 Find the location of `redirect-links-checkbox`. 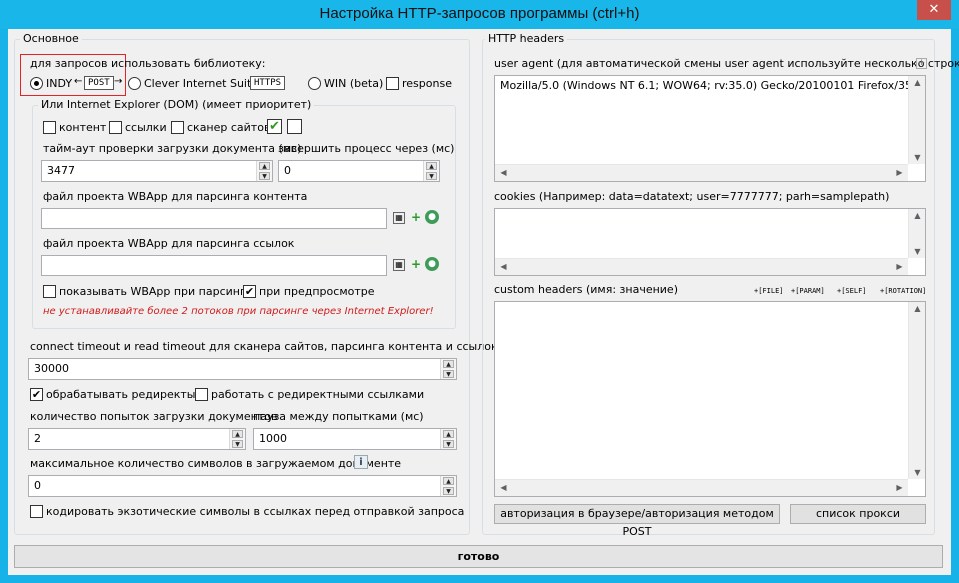

redirect-links-checkbox is located at coordinates (201, 394).